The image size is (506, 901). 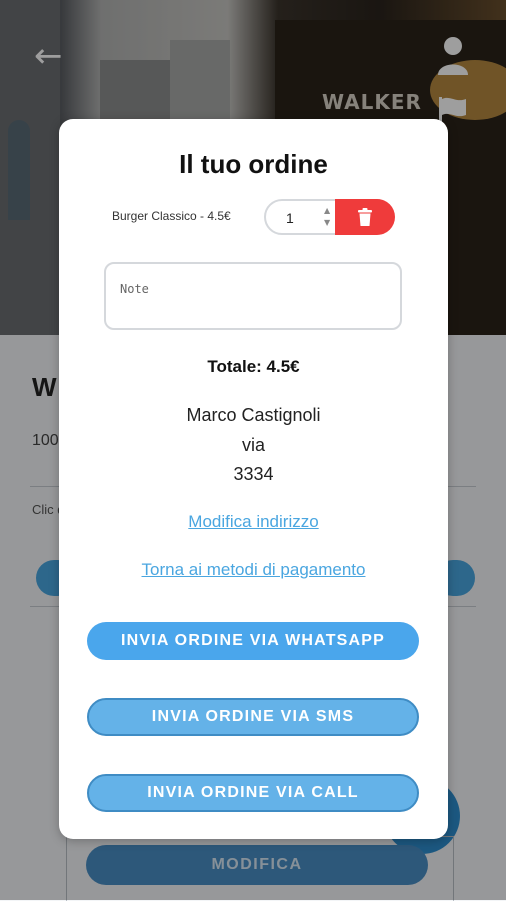 What do you see at coordinates (253, 717) in the screenshot?
I see `send-sms-button: INVIA ORDINE VIA SMS` at bounding box center [253, 717].